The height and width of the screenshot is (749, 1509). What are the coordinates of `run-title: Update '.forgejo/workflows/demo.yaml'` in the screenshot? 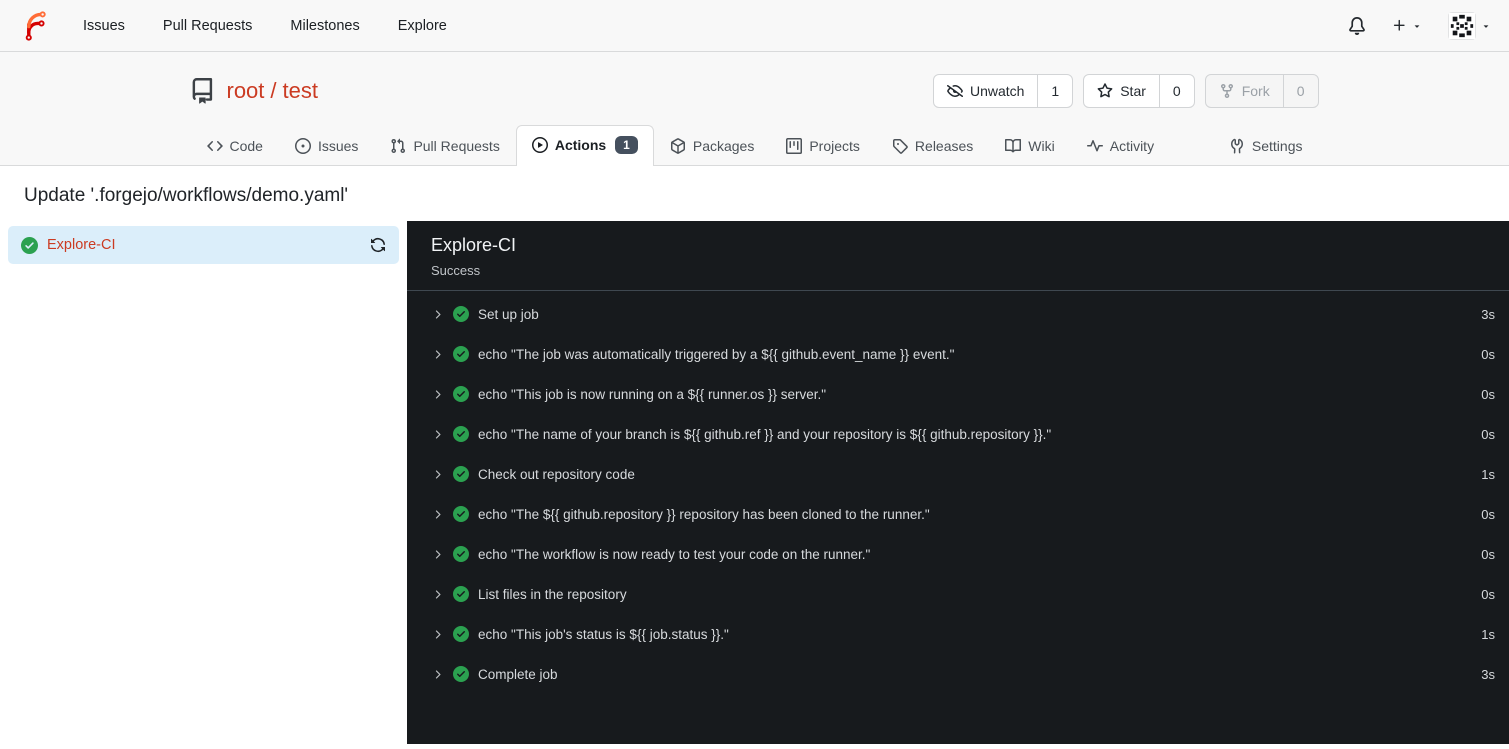 It's located at (186, 195).